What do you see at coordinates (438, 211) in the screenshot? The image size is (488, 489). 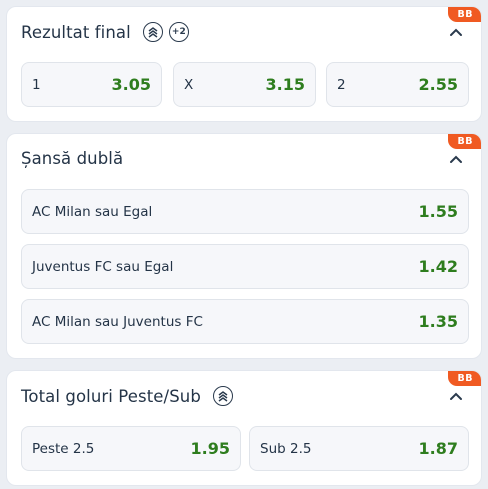 I see `selection-odd: 1.55` at bounding box center [438, 211].